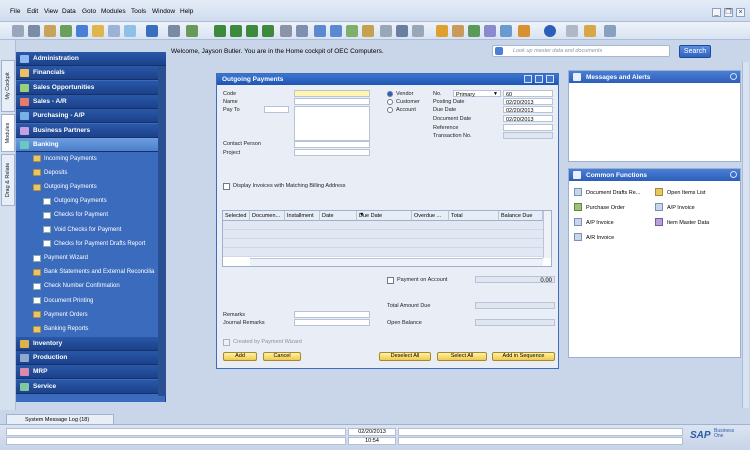 This screenshot has height=450, width=750. What do you see at coordinates (528, 94) in the screenshot?
I see `document-number-field: 60` at bounding box center [528, 94].